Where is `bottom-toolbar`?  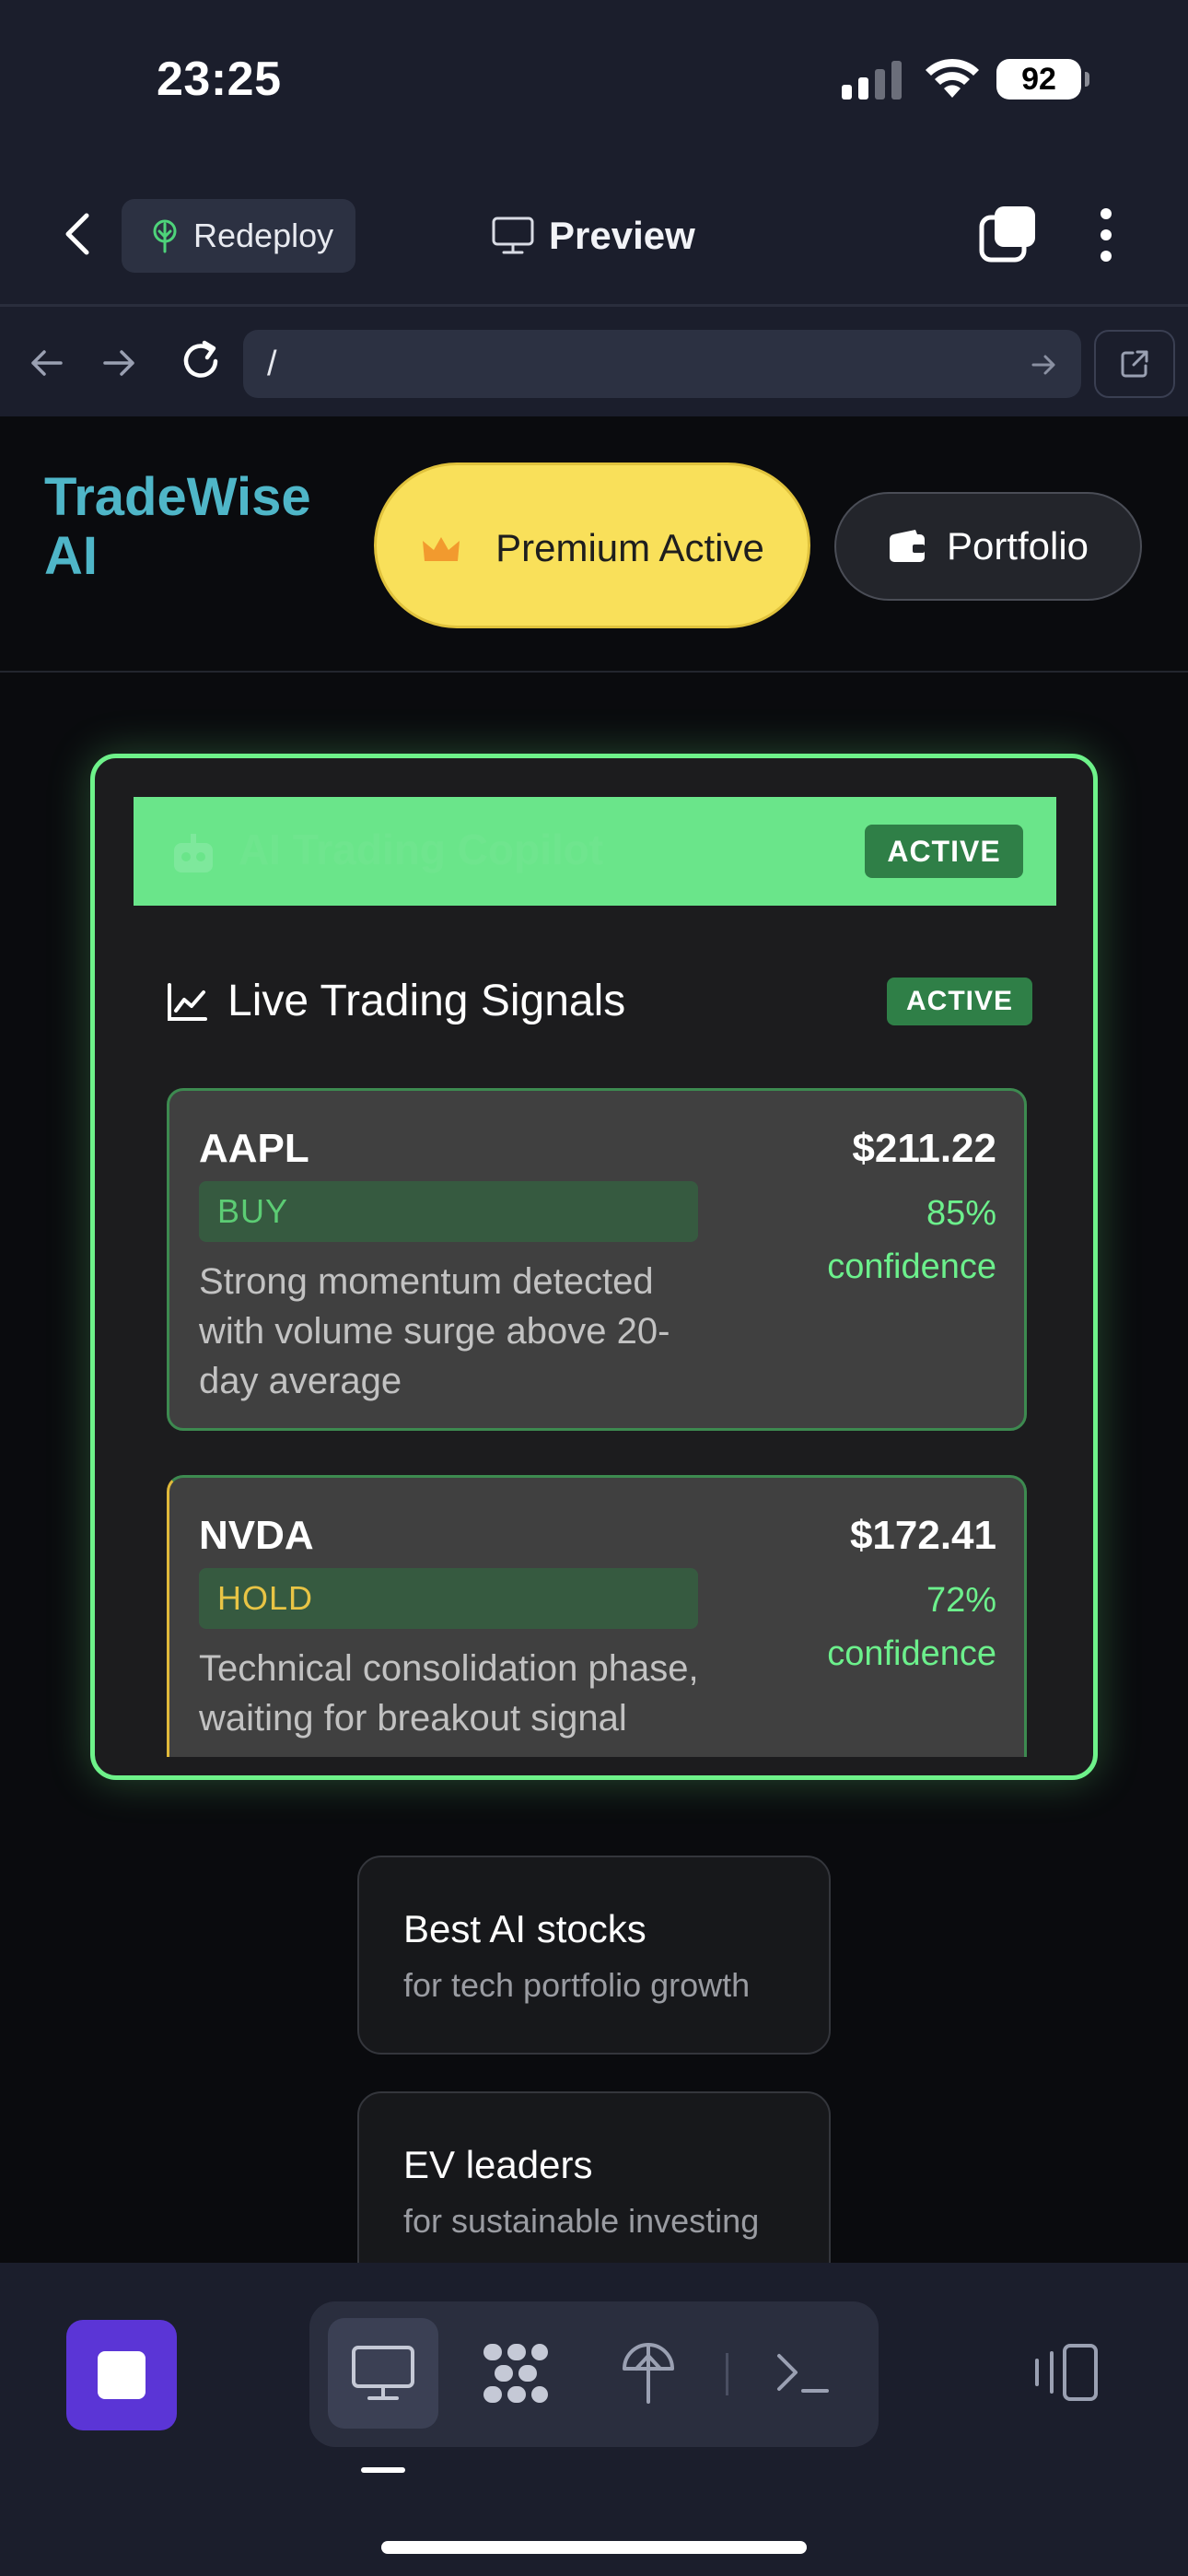 bottom-toolbar is located at coordinates (594, 2419).